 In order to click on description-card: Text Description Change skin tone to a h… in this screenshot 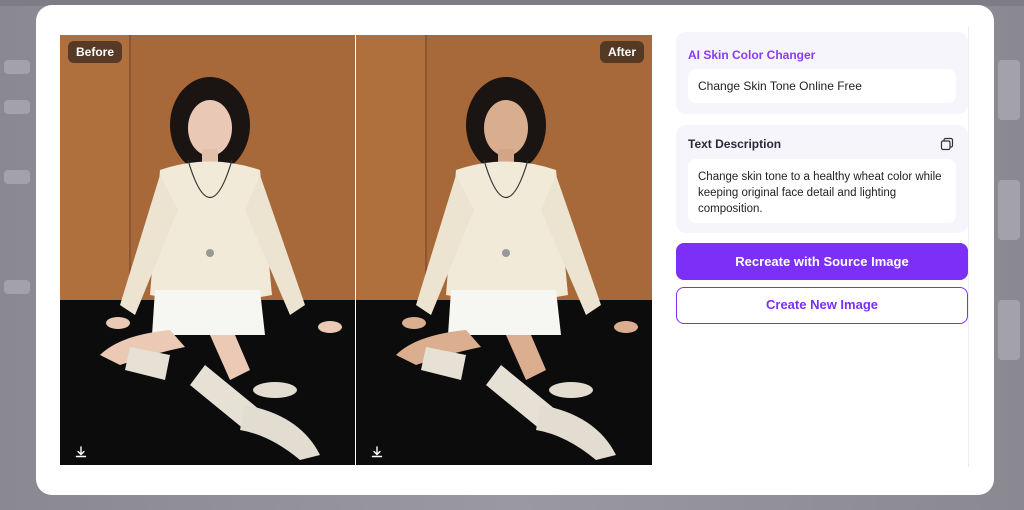, I will do `click(822, 179)`.